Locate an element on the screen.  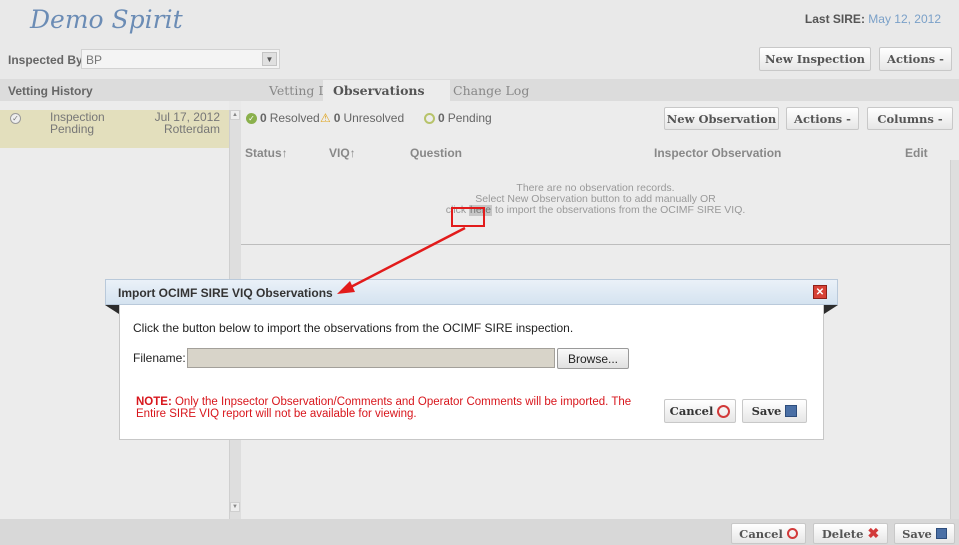
app-title: Demo Spirit is located at coordinates (106, 19).